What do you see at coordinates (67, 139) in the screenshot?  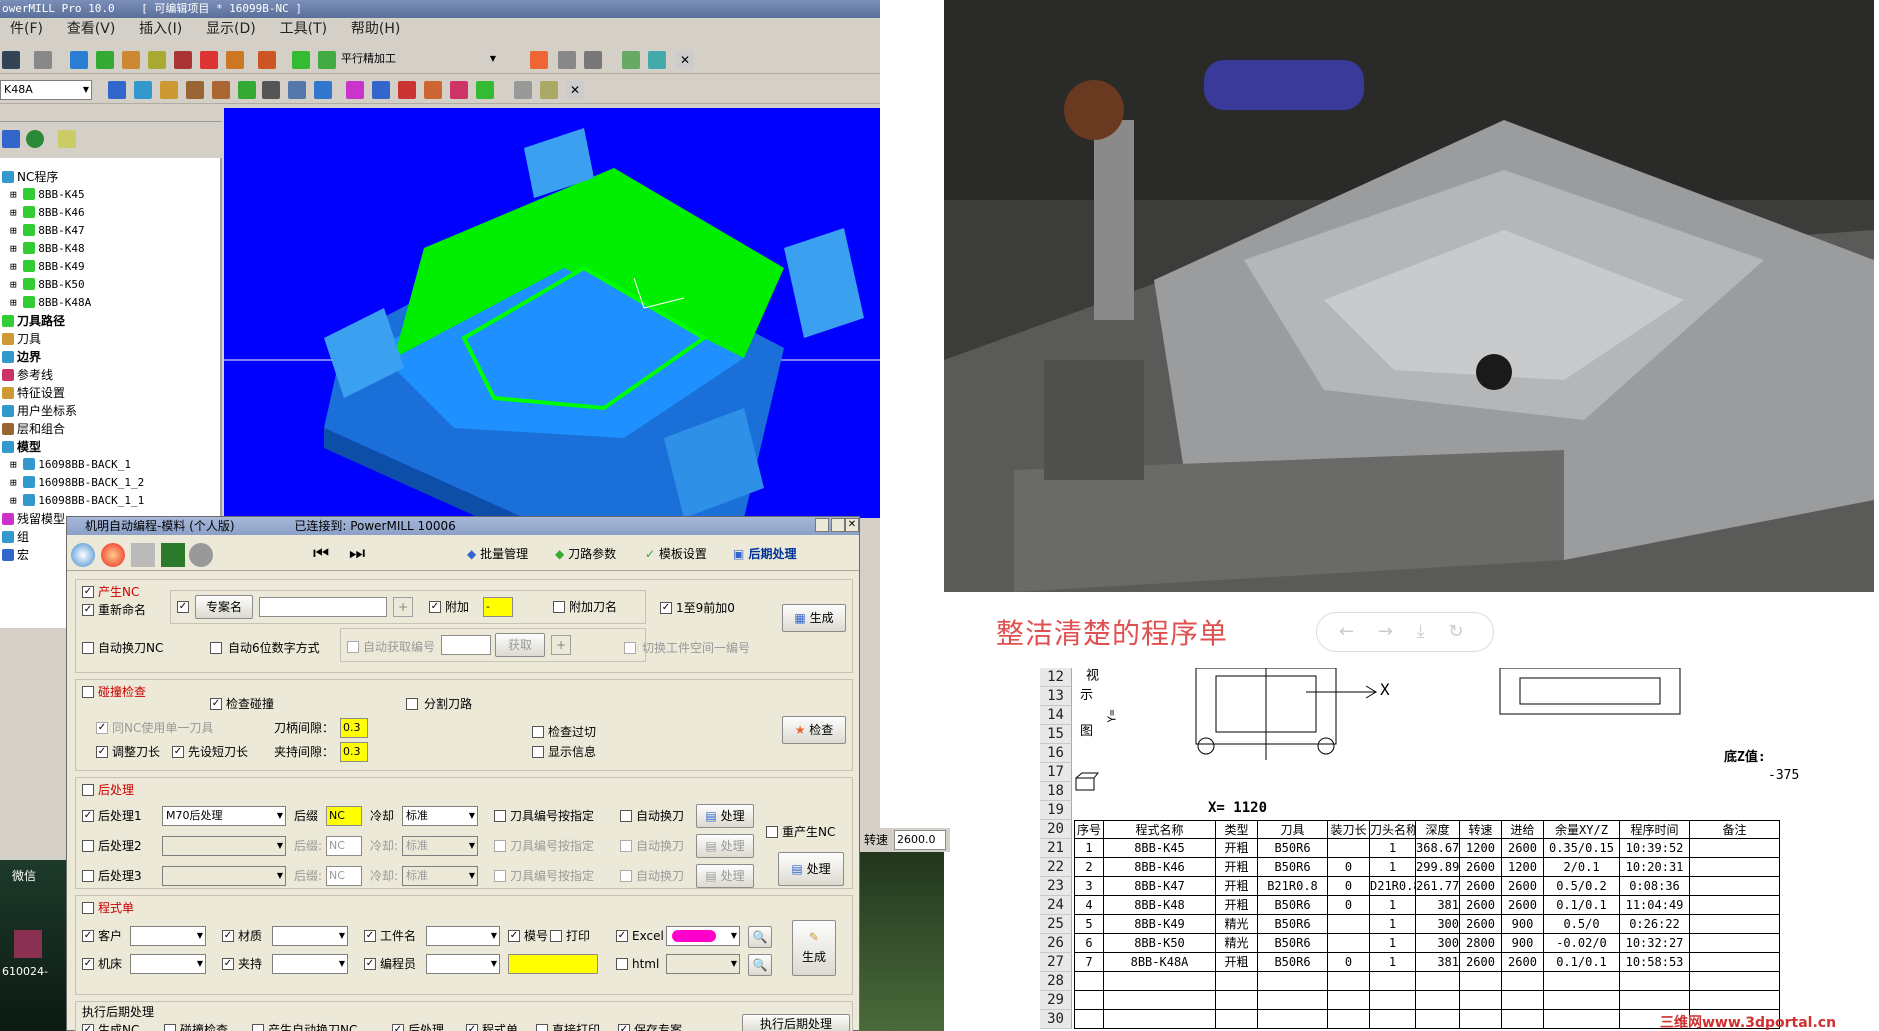 I see `recycle-icon` at bounding box center [67, 139].